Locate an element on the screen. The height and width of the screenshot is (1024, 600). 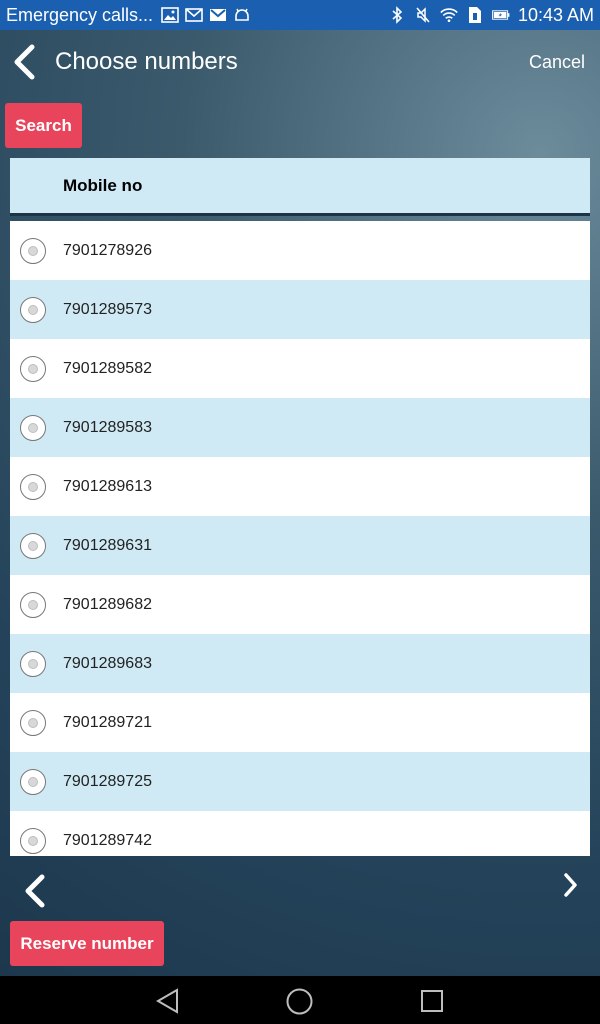
notification-icons is located at coordinates (206, 15).